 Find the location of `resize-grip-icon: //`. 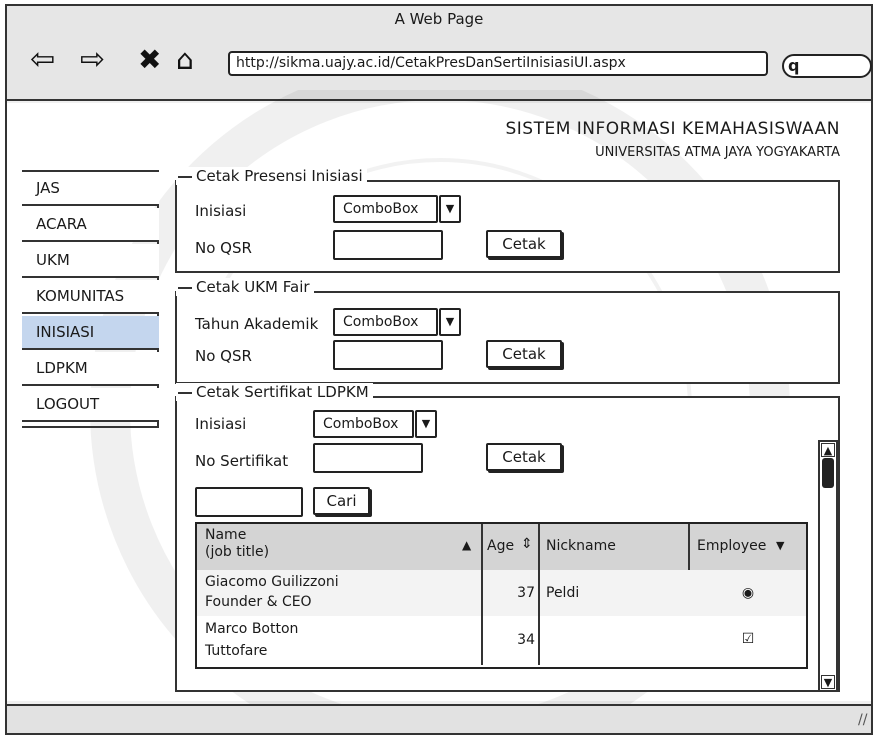

resize-grip-icon: // is located at coordinates (862, 720).